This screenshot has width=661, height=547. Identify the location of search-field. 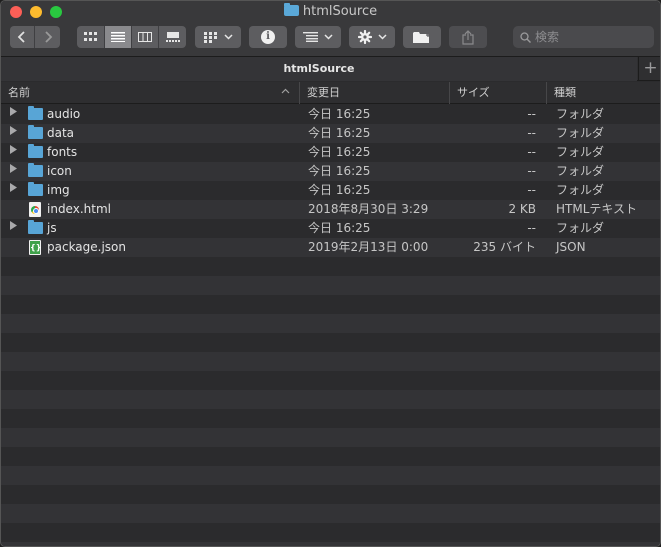
(583, 37).